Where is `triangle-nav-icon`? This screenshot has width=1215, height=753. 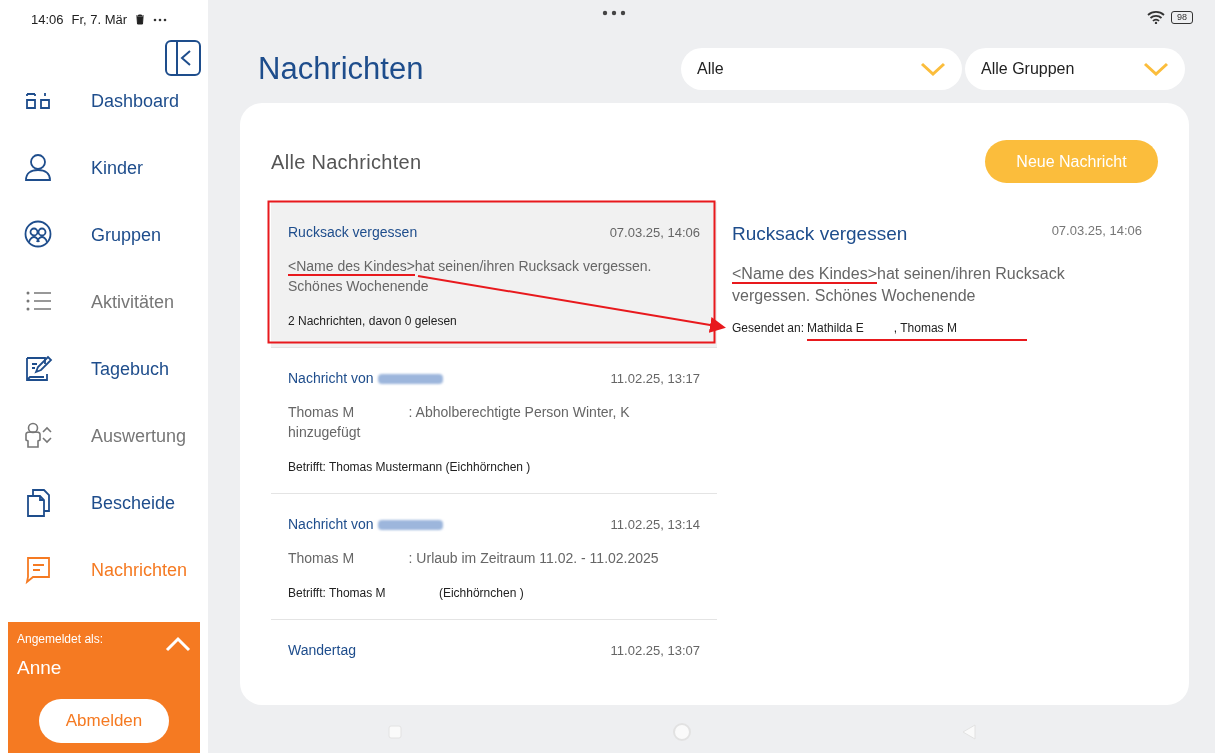
triangle-nav-icon is located at coordinates (968, 732).